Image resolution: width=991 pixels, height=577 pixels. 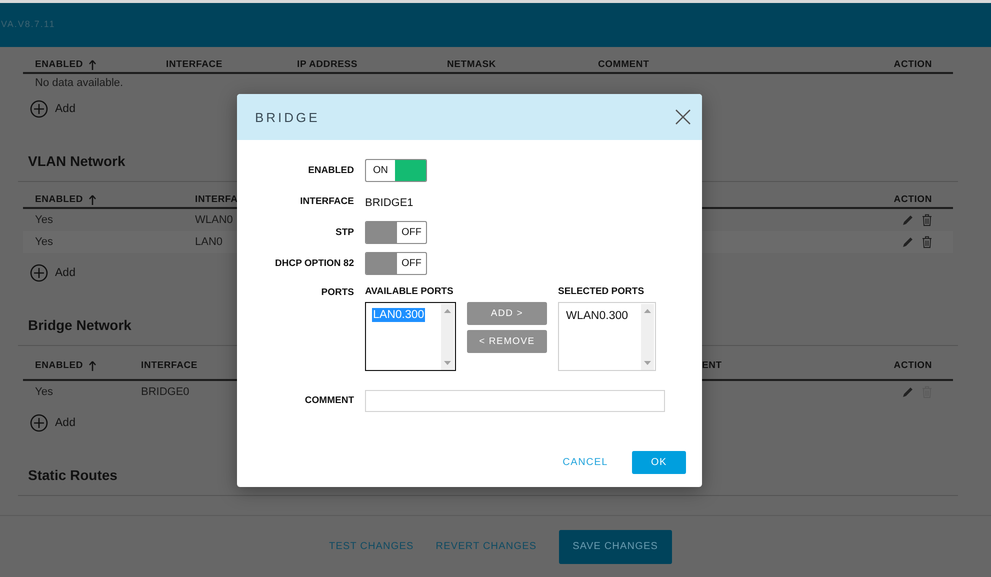 What do you see at coordinates (507, 341) in the screenshot?
I see `remove-port-button: < REMOVE` at bounding box center [507, 341].